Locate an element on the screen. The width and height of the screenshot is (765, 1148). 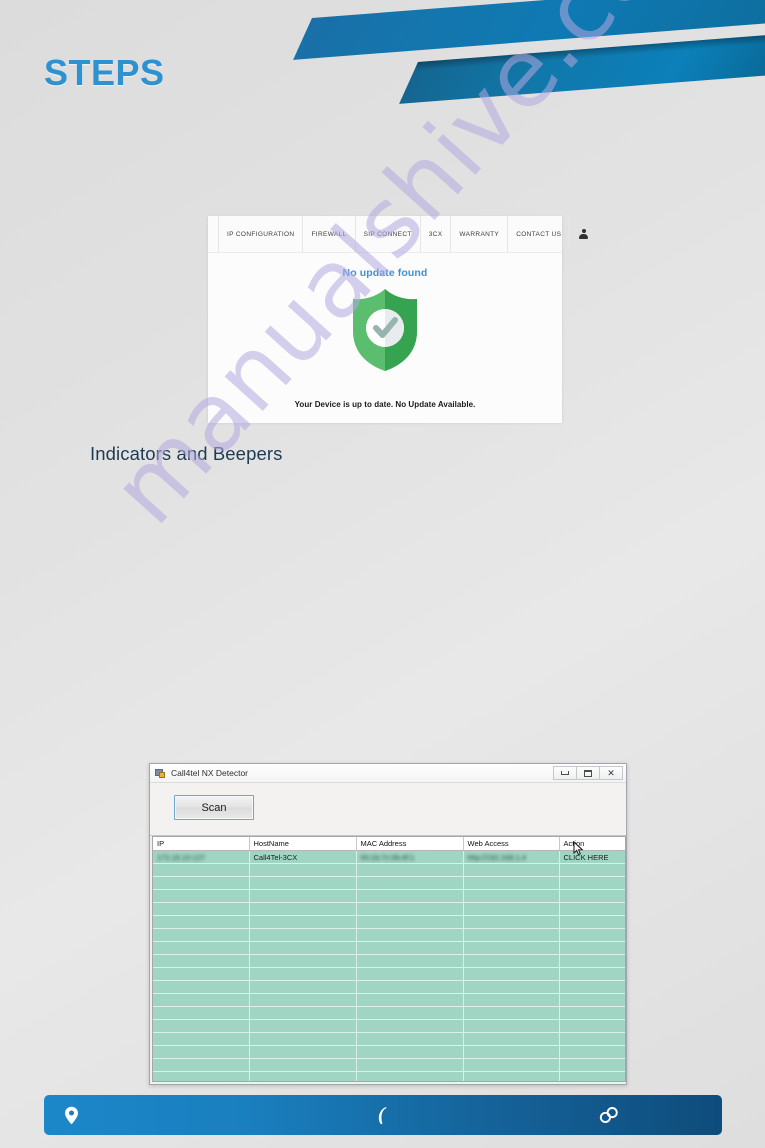
nav-item-ip-configuration: IP CONFIGURATION is located at coordinates (261, 234).